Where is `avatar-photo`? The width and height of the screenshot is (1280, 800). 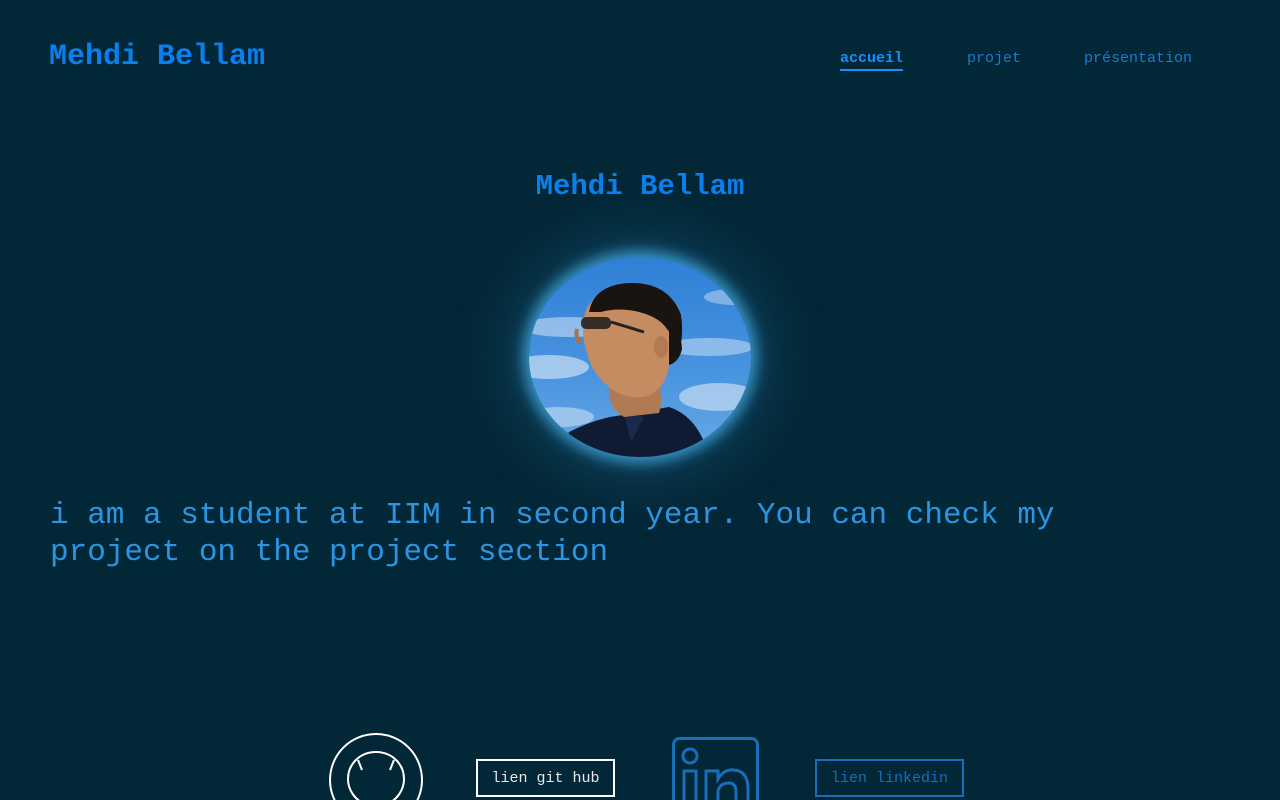
avatar-photo is located at coordinates (640, 357).